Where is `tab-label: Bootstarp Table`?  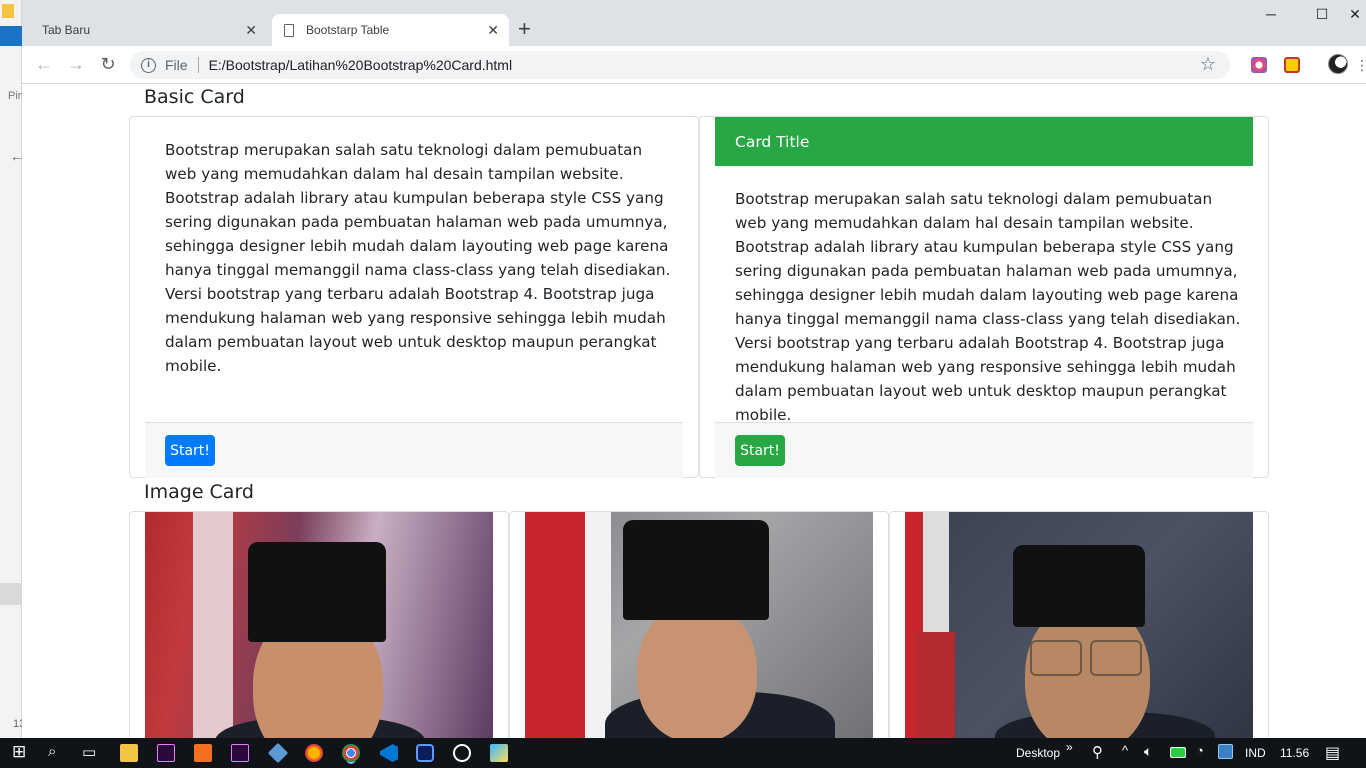
tab-label: Bootstarp Table is located at coordinates (348, 30).